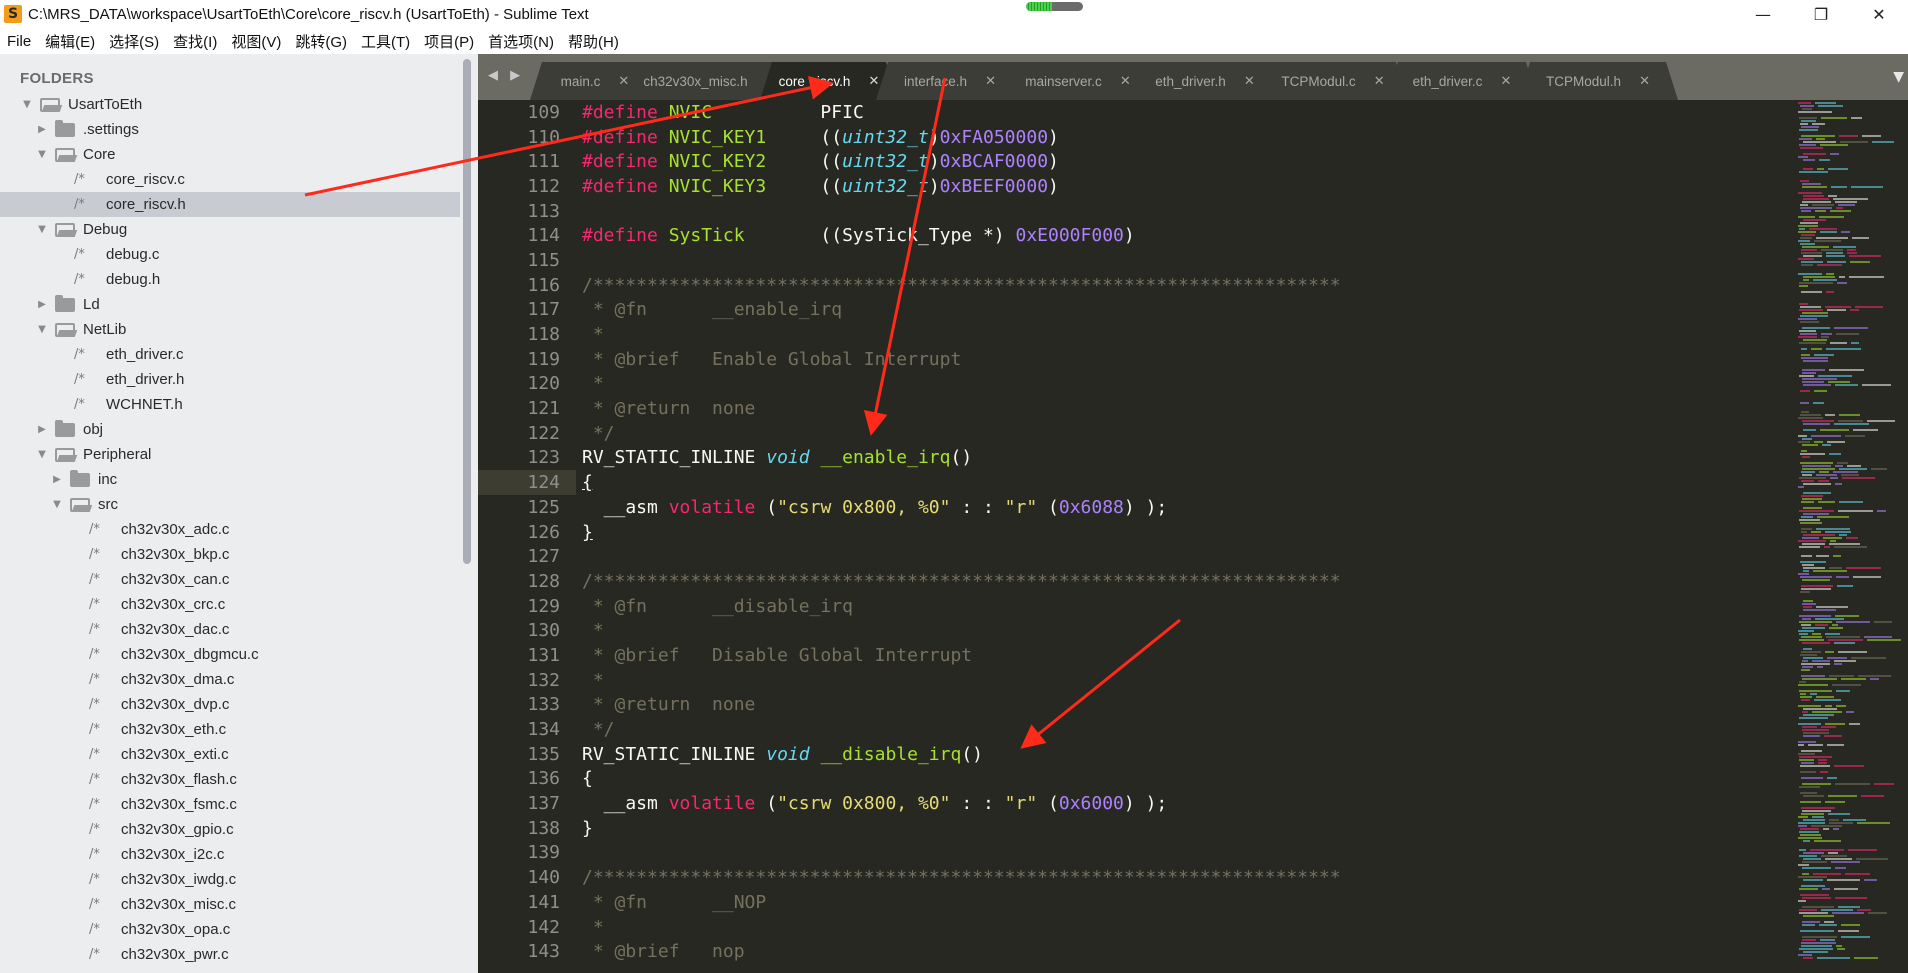 The image size is (1908, 973). I want to click on tree-item-label: ch32v30x_exti.c, so click(175, 754).